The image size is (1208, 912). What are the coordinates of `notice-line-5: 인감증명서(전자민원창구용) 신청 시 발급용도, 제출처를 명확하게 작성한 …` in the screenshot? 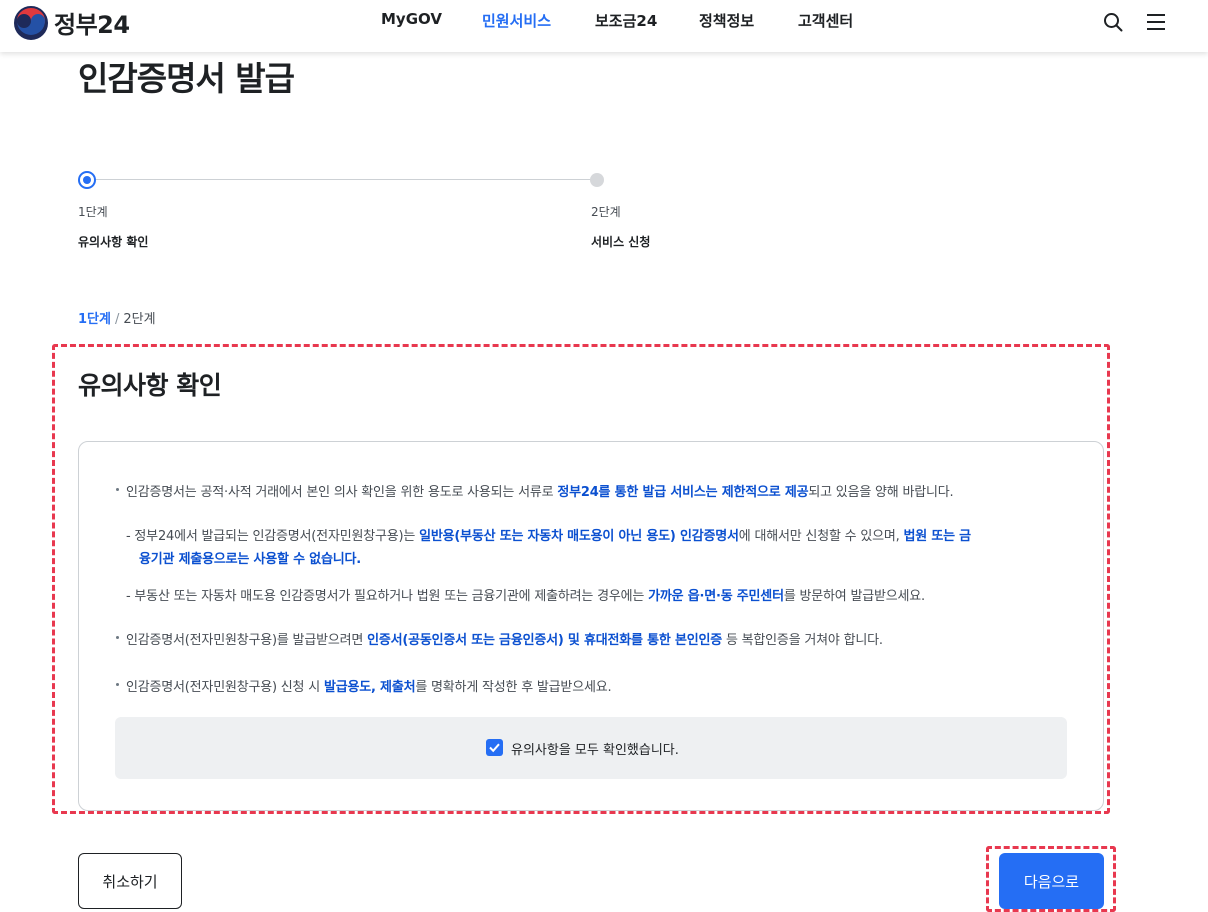 It's located at (369, 687).